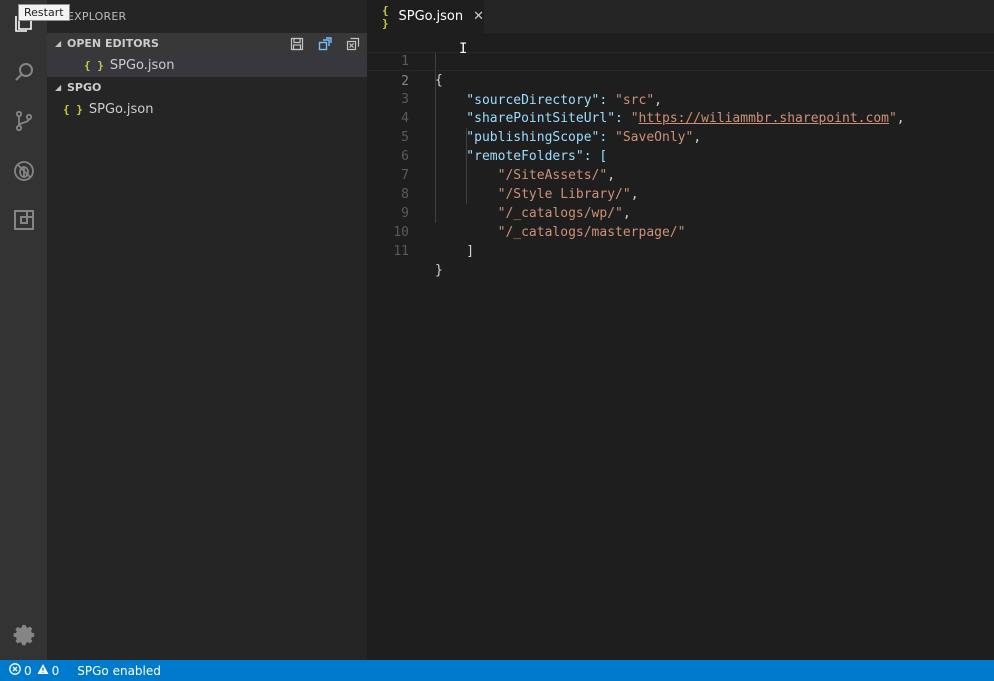 This screenshot has height=681, width=994. What do you see at coordinates (44, 12) in the screenshot?
I see `restart-tooltip: Restart` at bounding box center [44, 12].